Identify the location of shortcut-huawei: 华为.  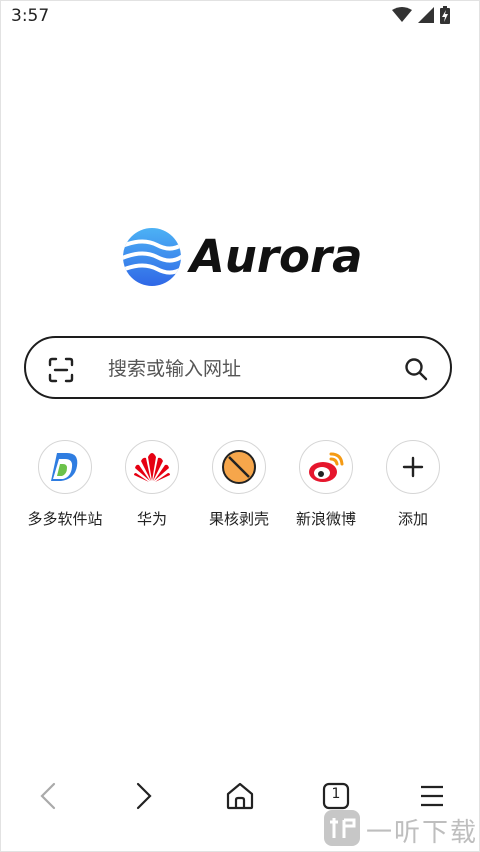
(152, 484).